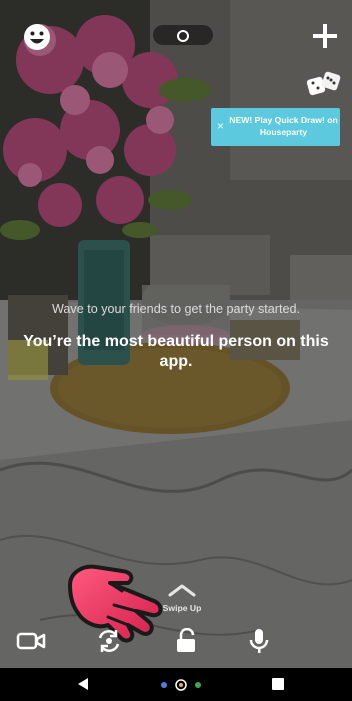  Describe the element at coordinates (181, 685) in the screenshot. I see `home-dots-icon` at that location.